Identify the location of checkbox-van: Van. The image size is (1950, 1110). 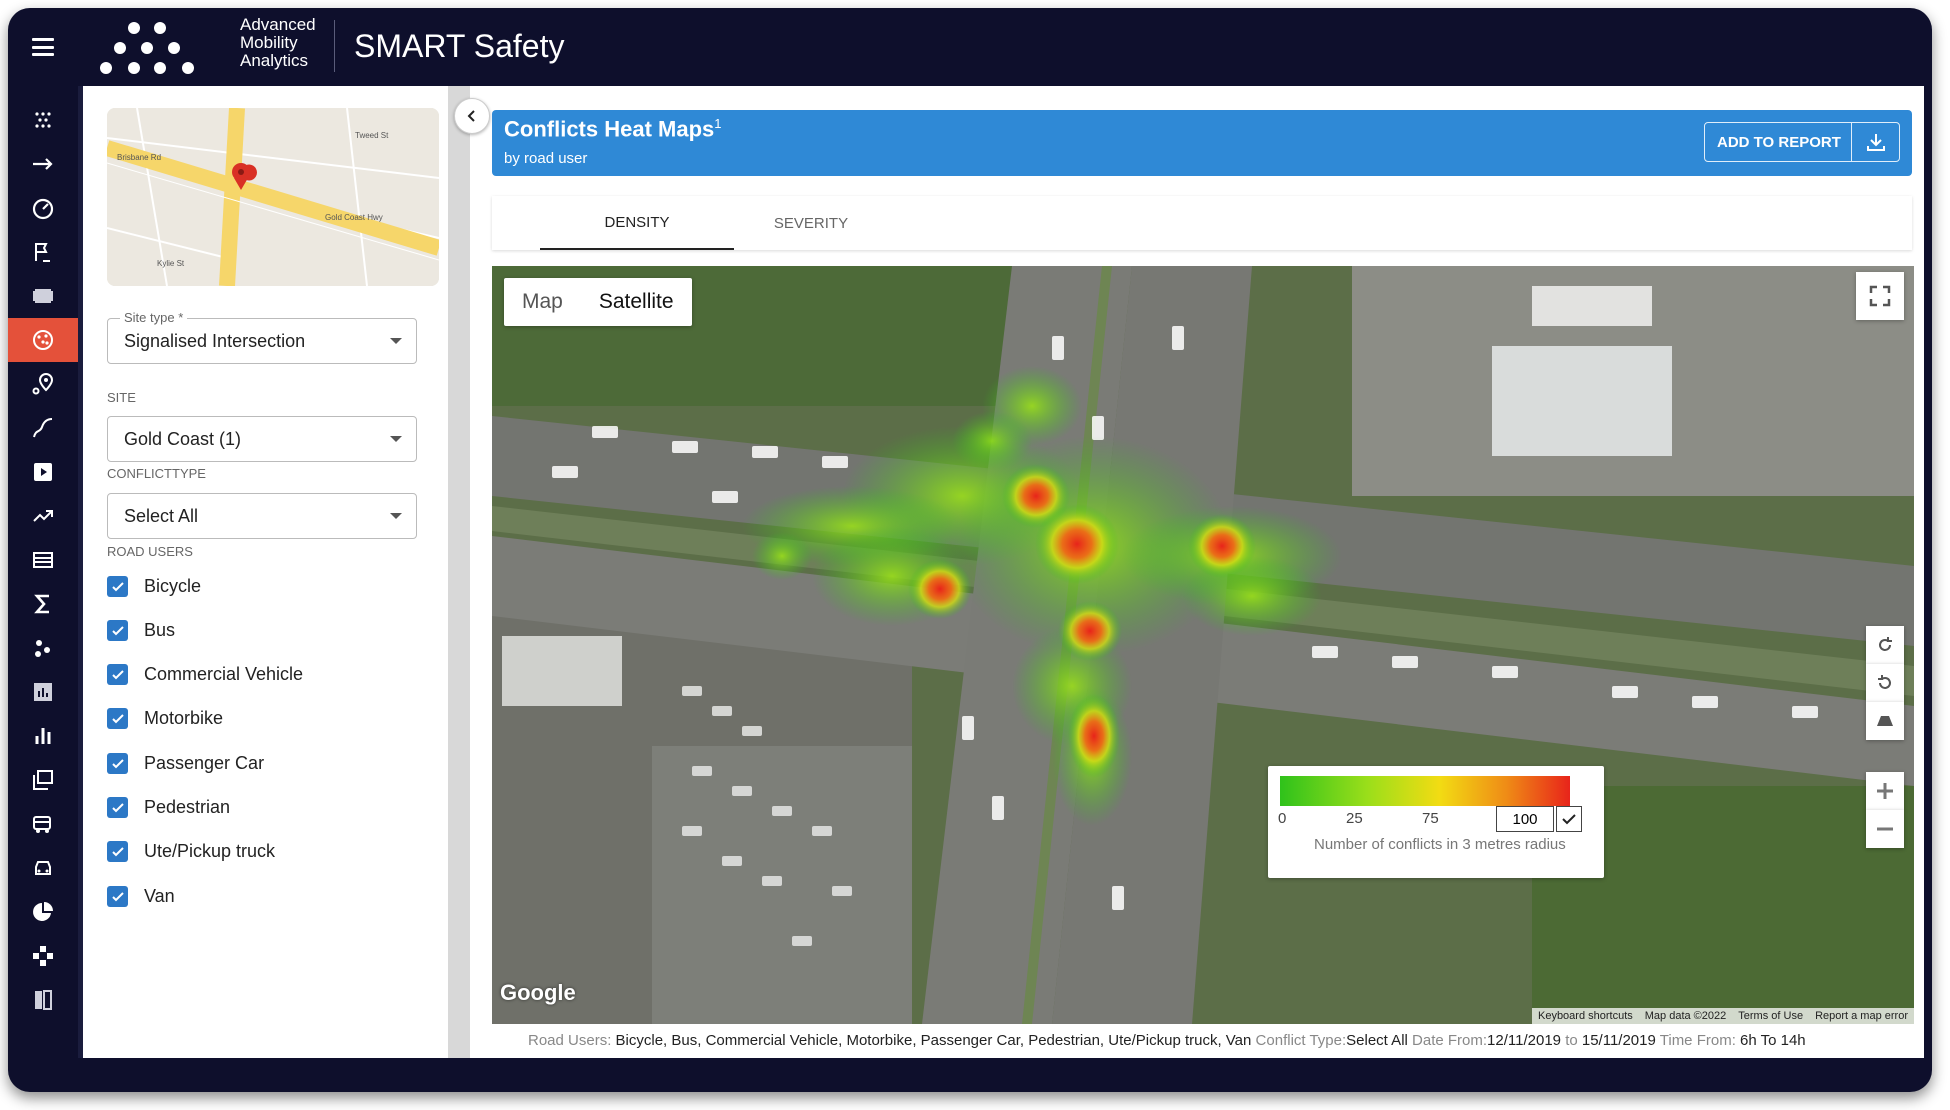
(141, 896).